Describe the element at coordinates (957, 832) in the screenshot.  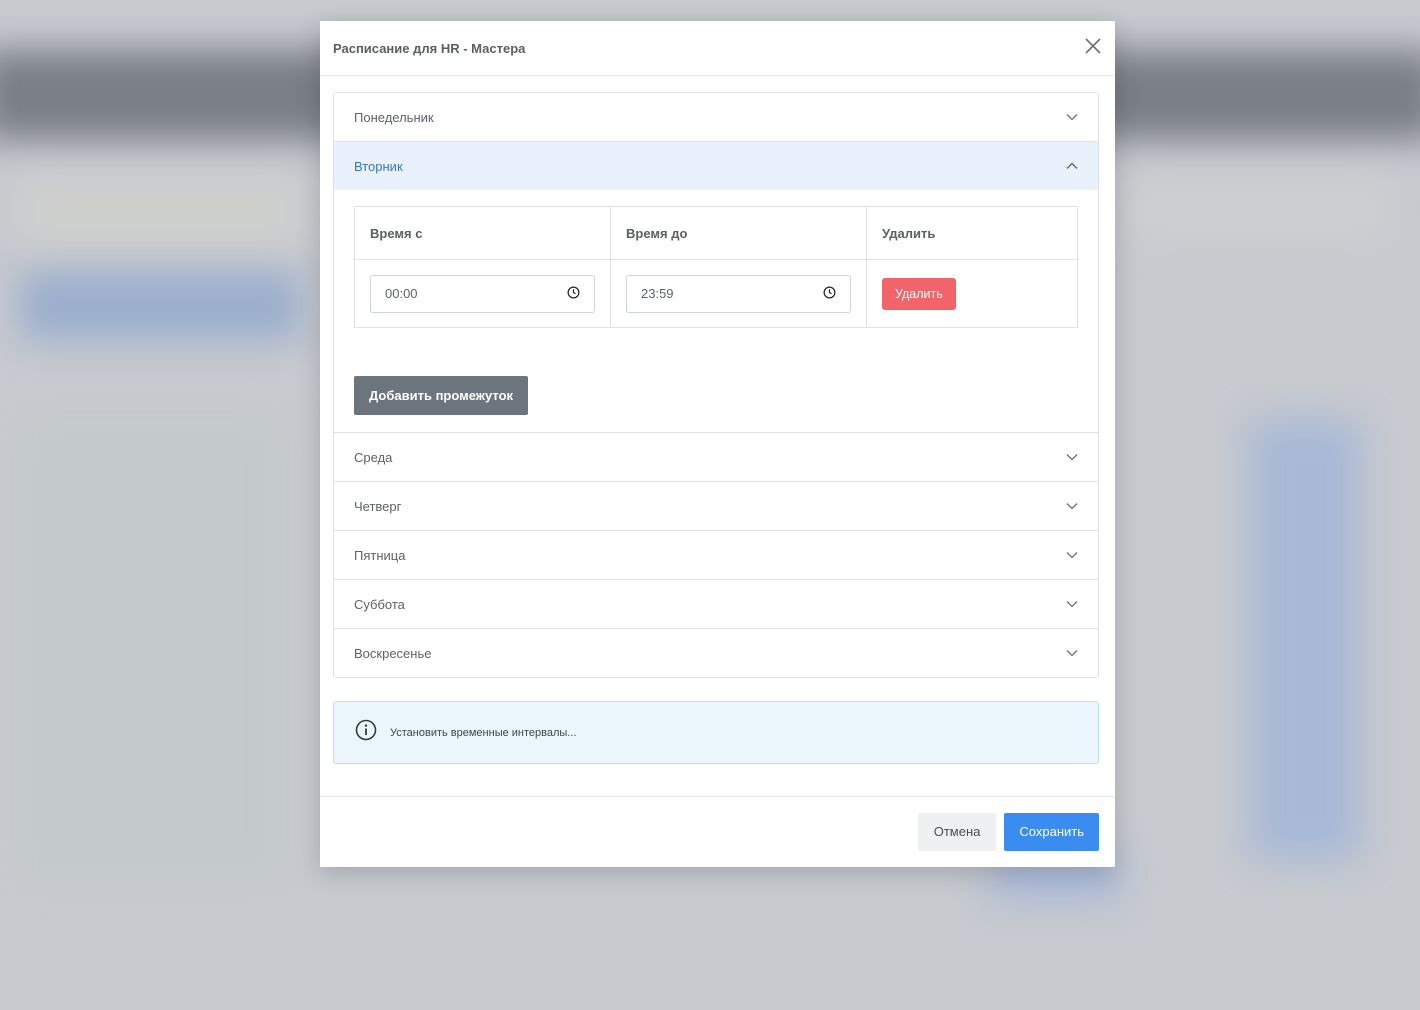
I see `cancel-button: Отмена` at that location.